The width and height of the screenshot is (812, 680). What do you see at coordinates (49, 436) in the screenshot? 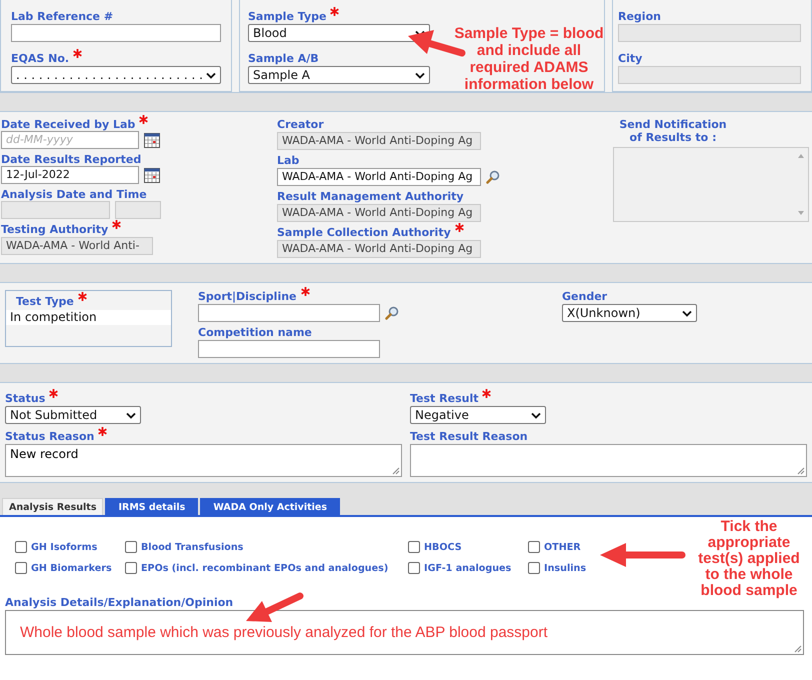
I see `field-label: Status Reason` at bounding box center [49, 436].